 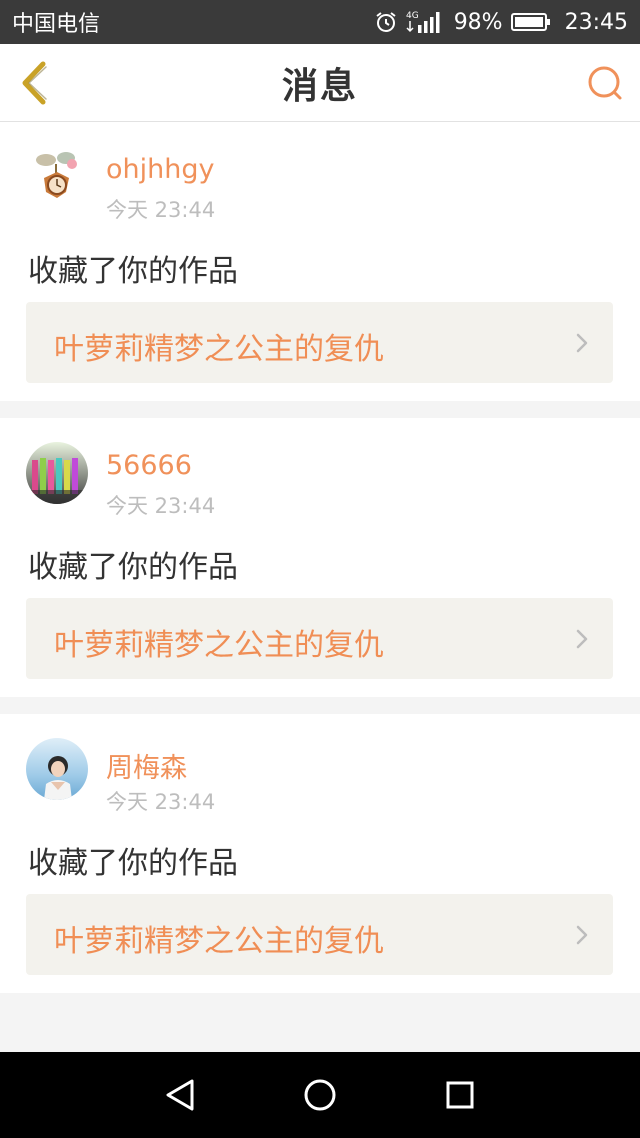 I want to click on back-button, so click(x=34, y=83).